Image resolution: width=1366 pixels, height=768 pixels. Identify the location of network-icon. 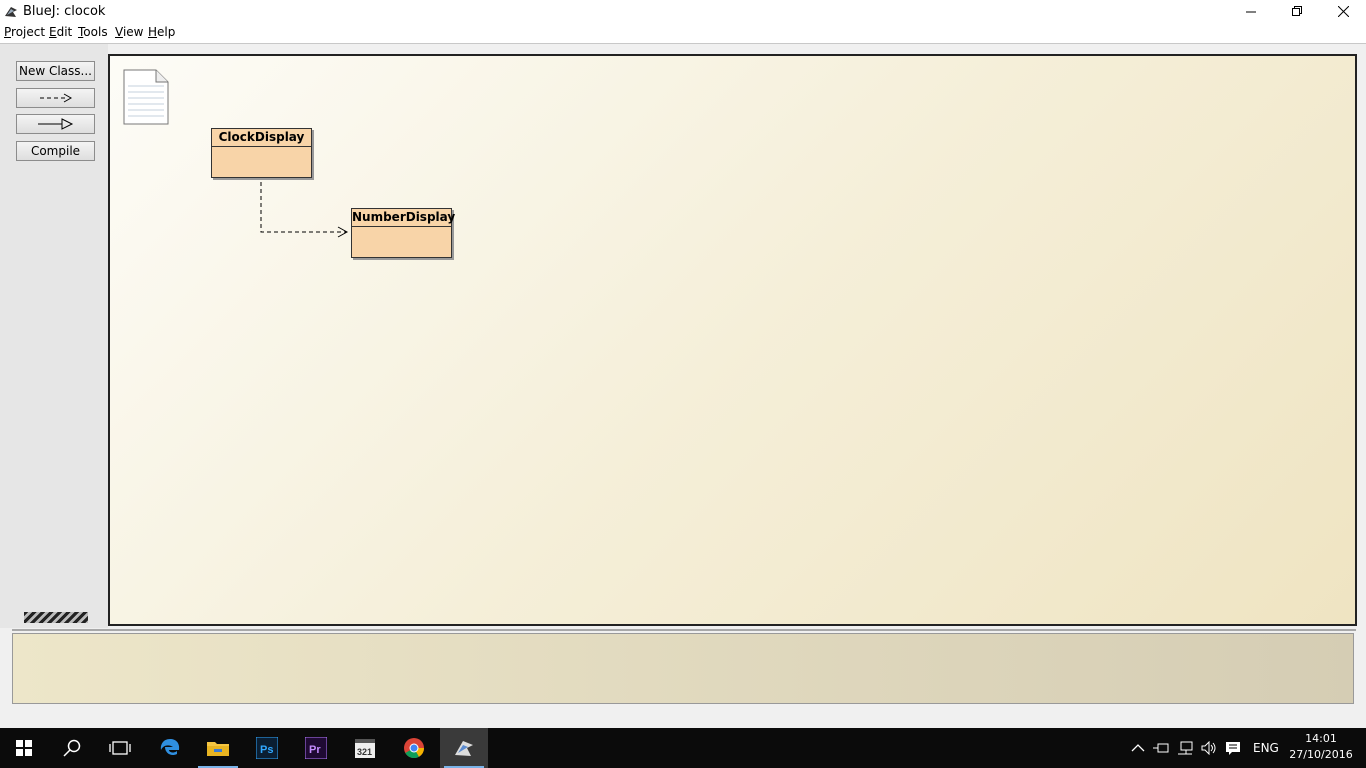
(1185, 748).